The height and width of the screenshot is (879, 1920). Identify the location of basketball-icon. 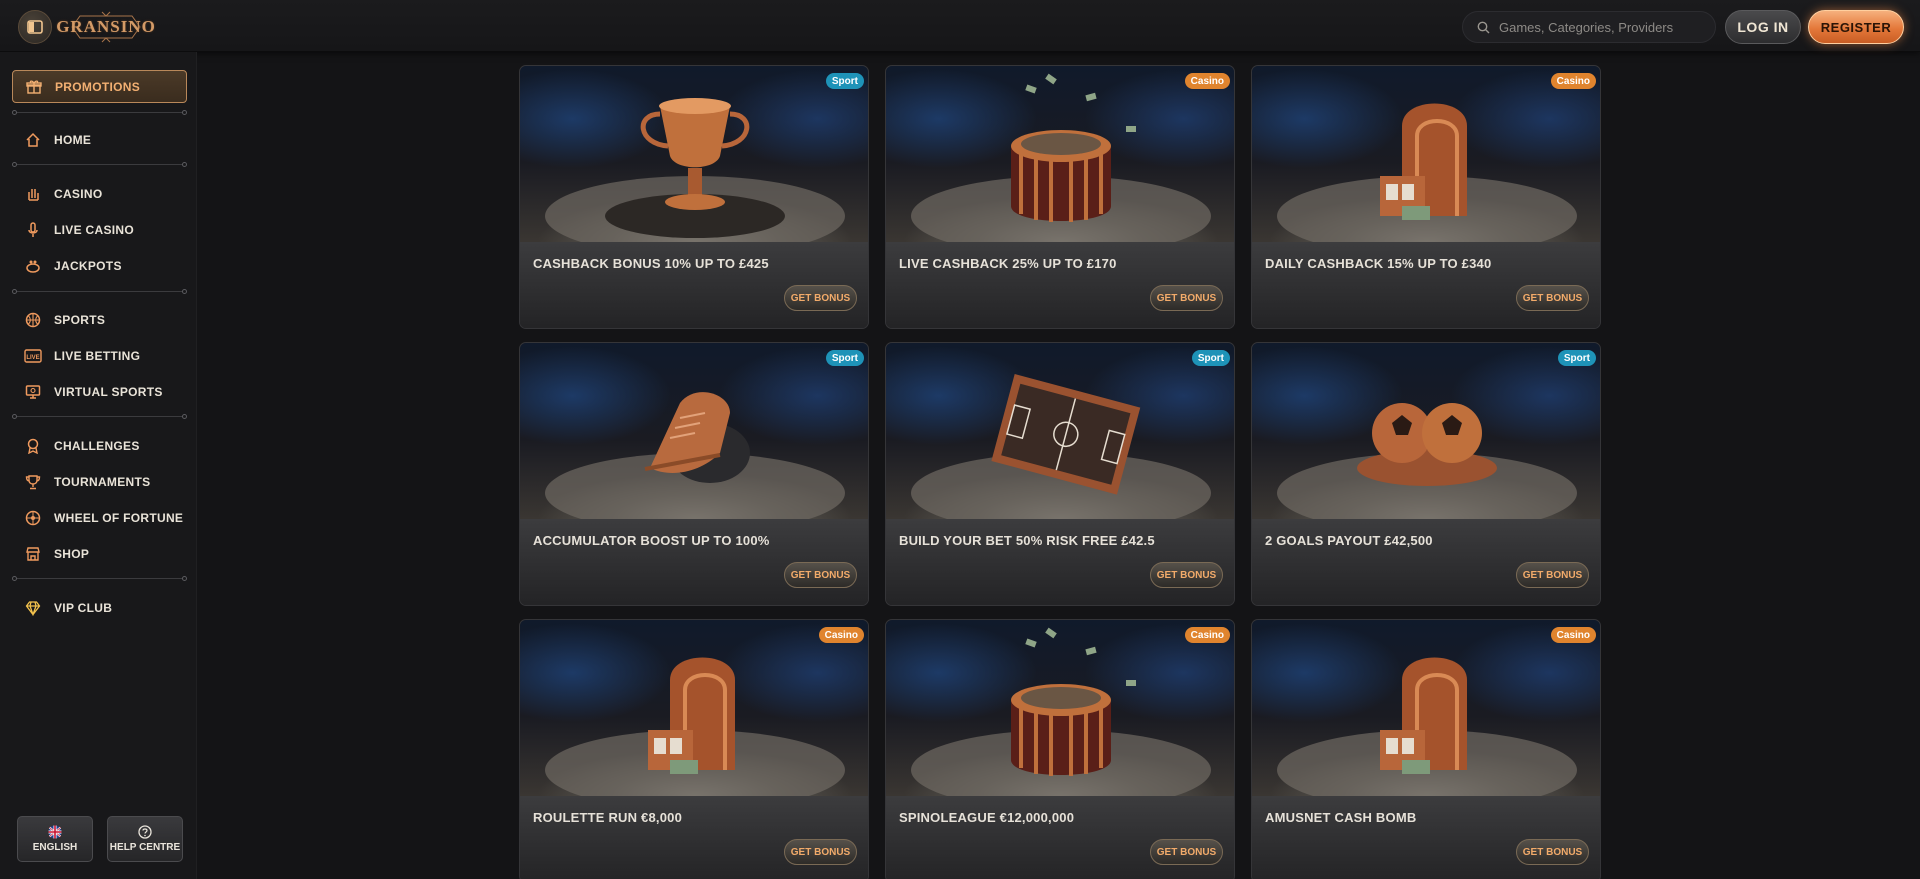
(33, 320).